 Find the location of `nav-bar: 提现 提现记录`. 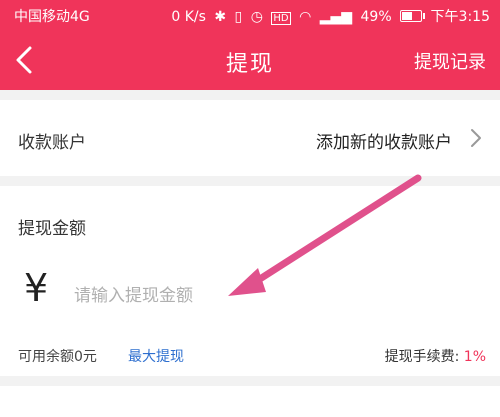

nav-bar: 提现 提现记录 is located at coordinates (250, 60).